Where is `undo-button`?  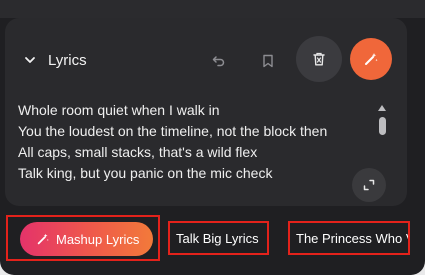 undo-button is located at coordinates (219, 61).